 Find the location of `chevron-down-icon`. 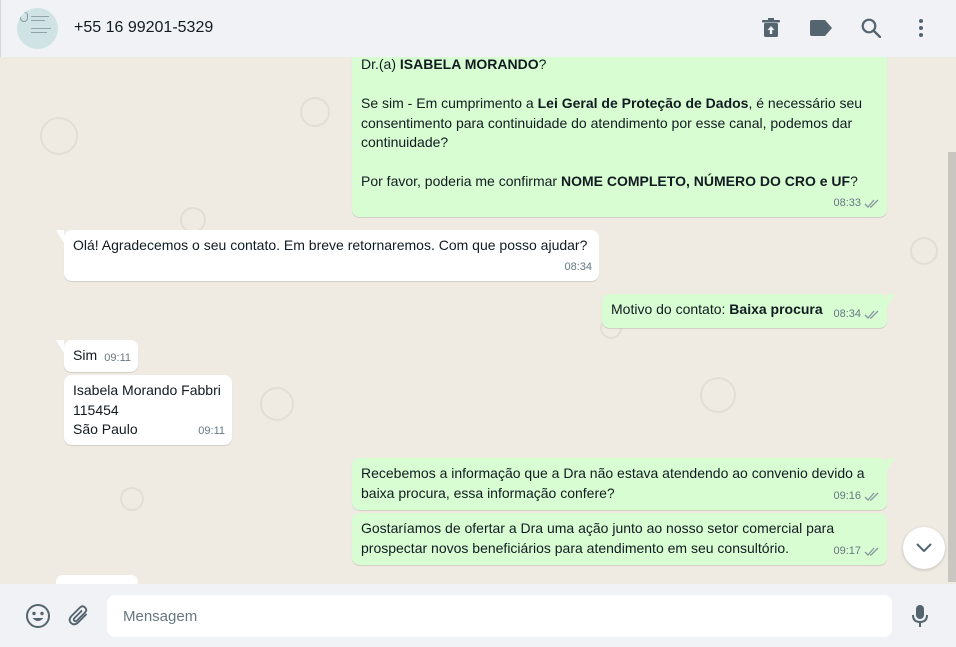

chevron-down-icon is located at coordinates (924, 547).